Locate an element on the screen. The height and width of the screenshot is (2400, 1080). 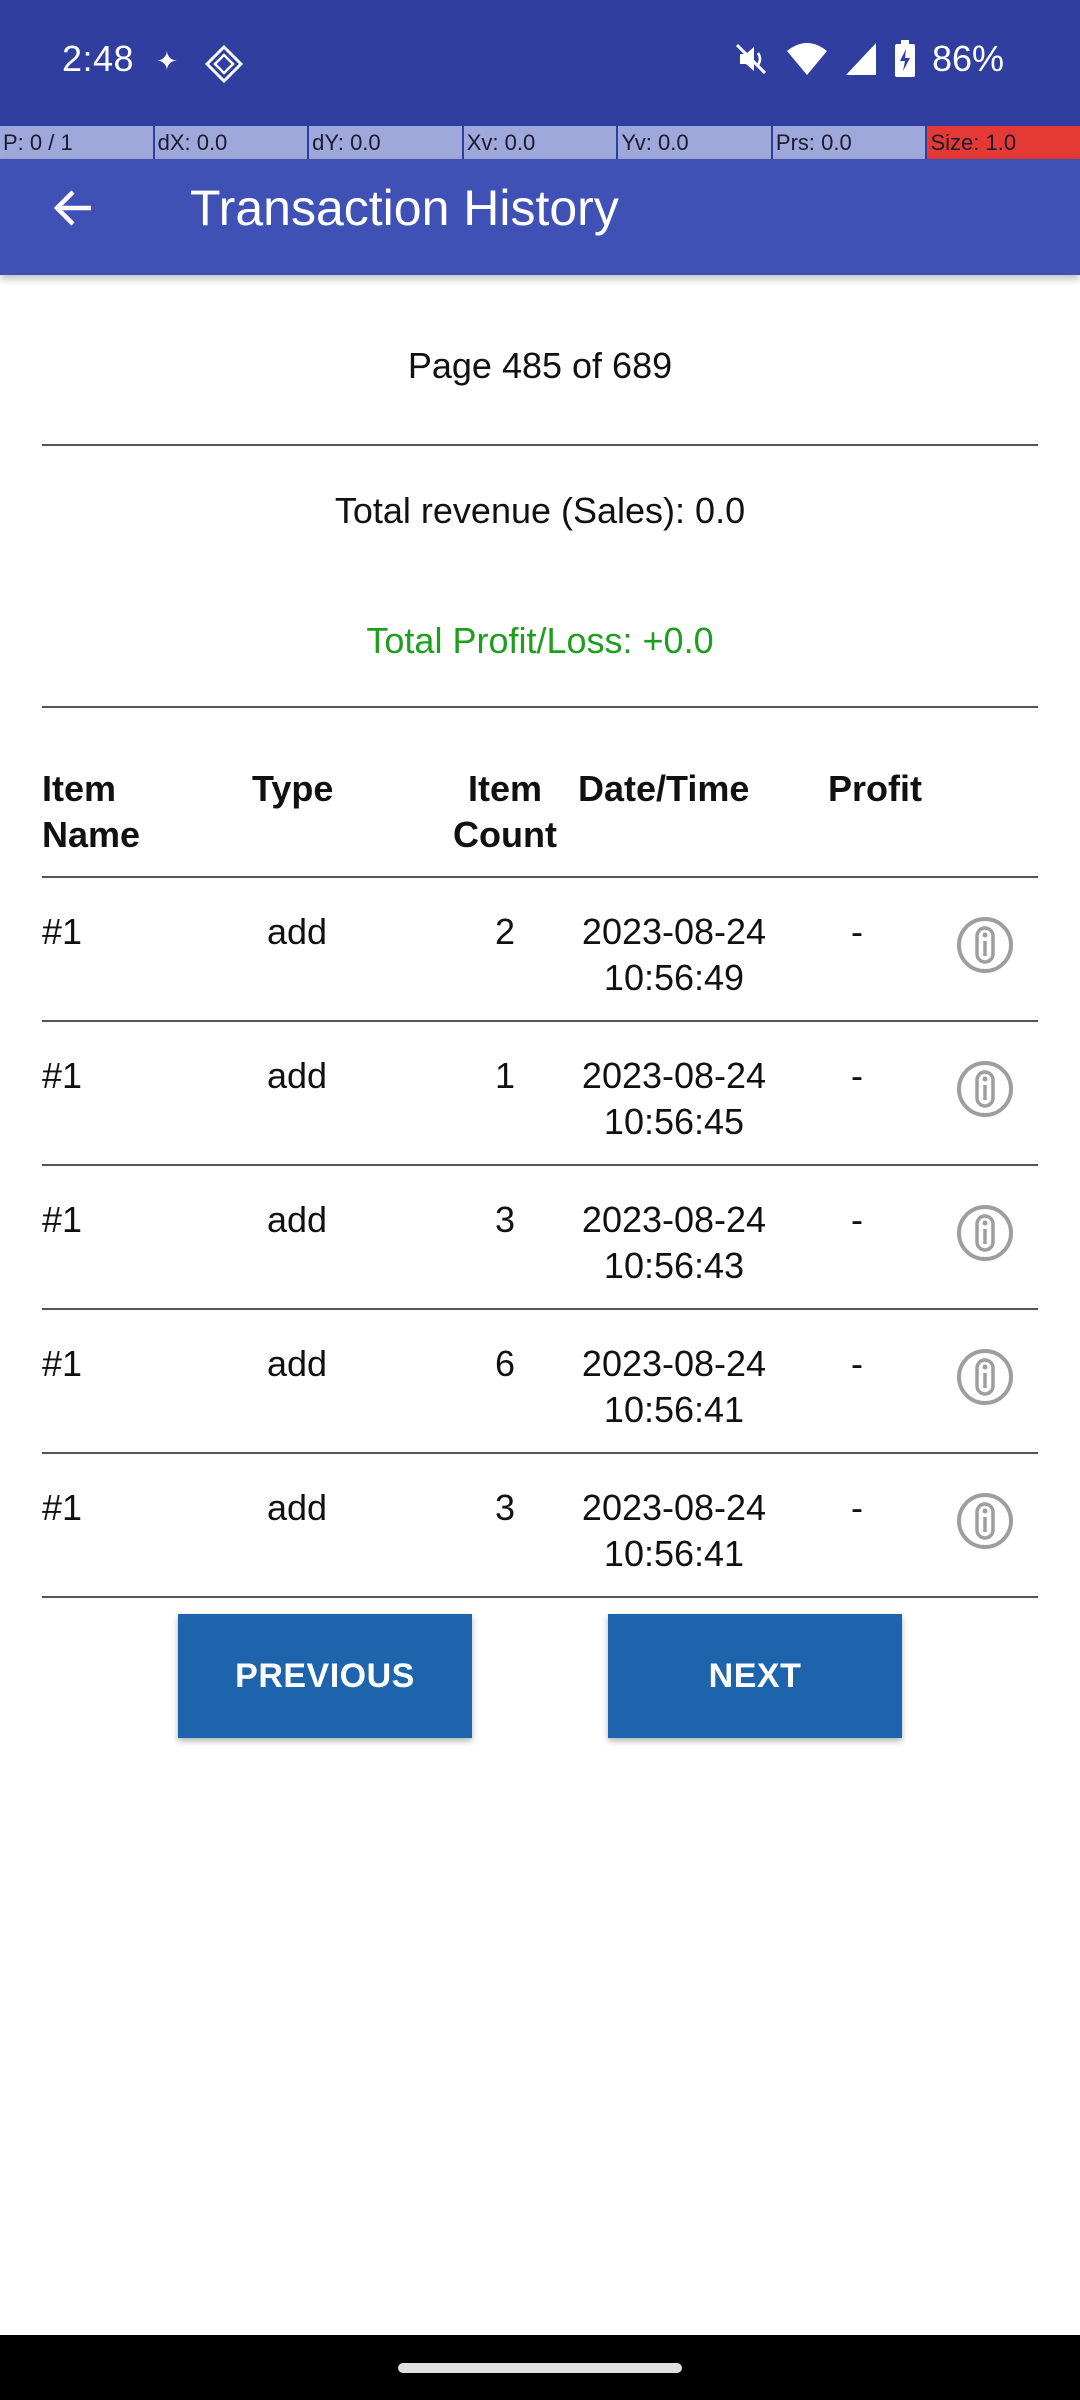
diamond-app-icon is located at coordinates (224, 64).